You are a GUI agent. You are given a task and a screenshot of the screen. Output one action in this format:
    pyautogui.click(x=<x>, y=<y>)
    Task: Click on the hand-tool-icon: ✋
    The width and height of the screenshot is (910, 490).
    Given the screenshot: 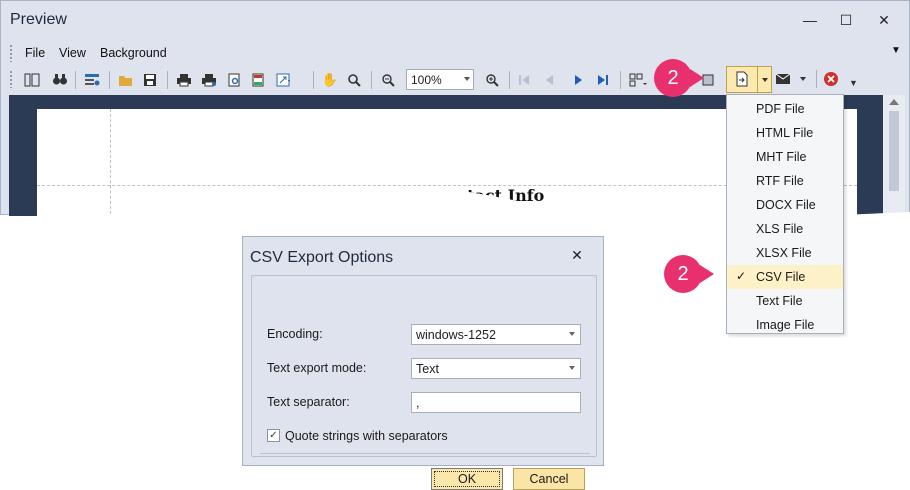 What is the action you would take?
    pyautogui.click(x=330, y=80)
    